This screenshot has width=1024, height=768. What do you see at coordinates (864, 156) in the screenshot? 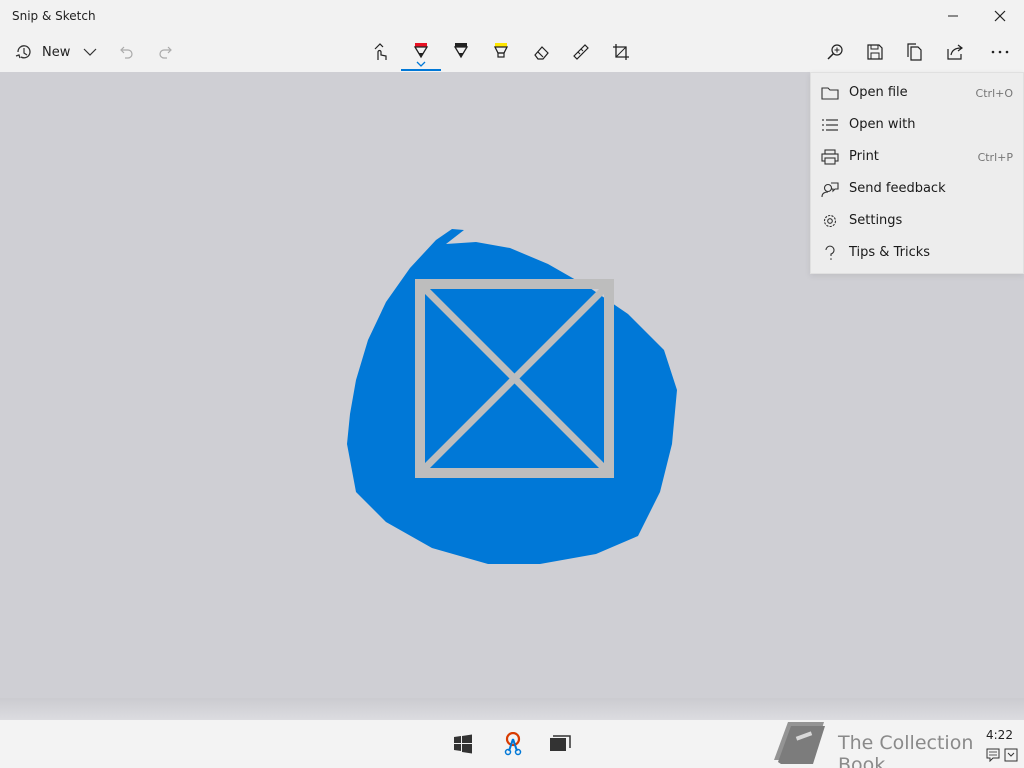
I see `menu-item-label: Print` at bounding box center [864, 156].